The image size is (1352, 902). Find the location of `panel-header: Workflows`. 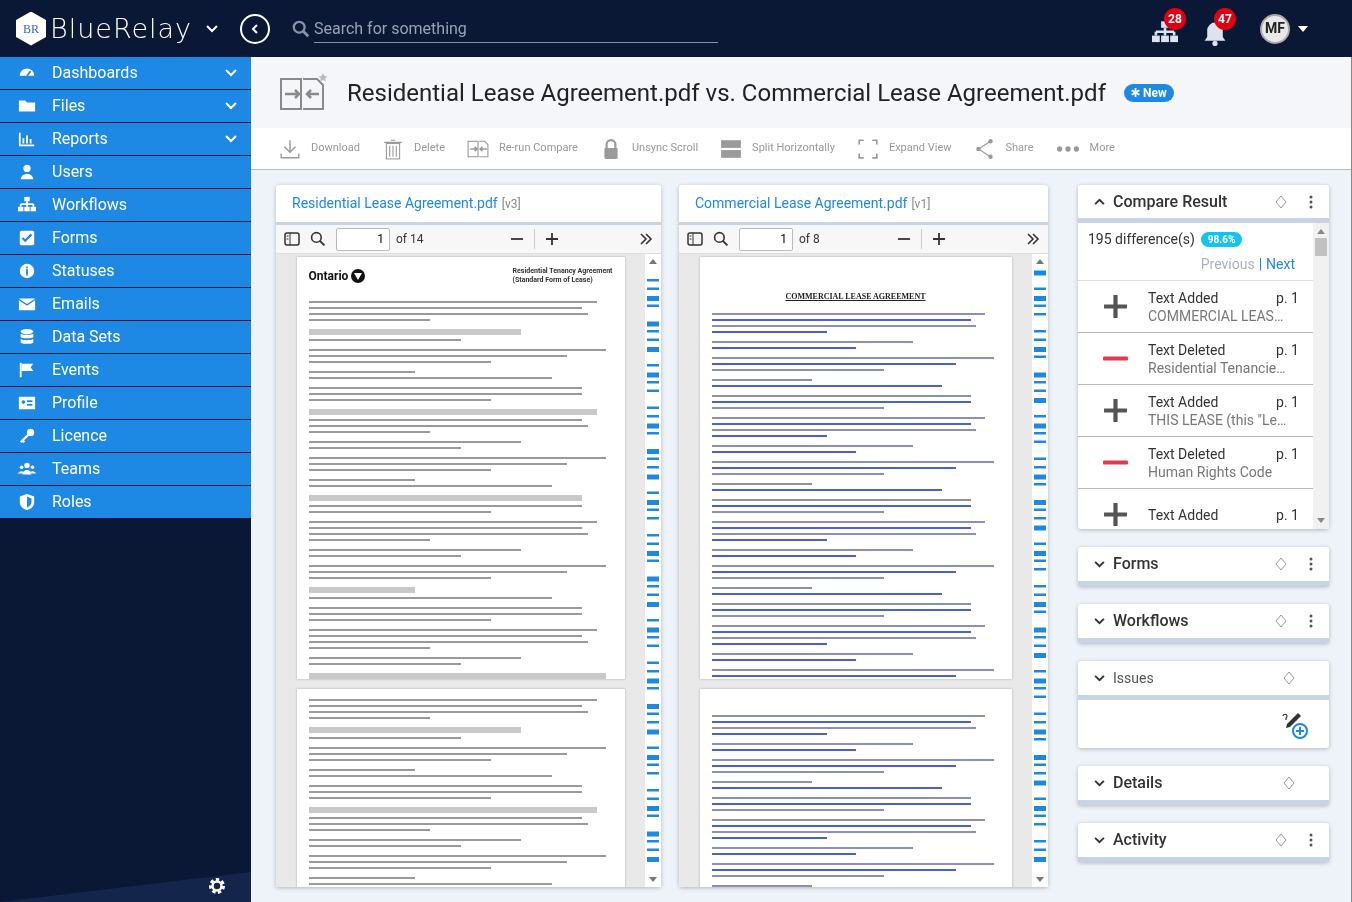

panel-header: Workflows is located at coordinates (1203, 623).